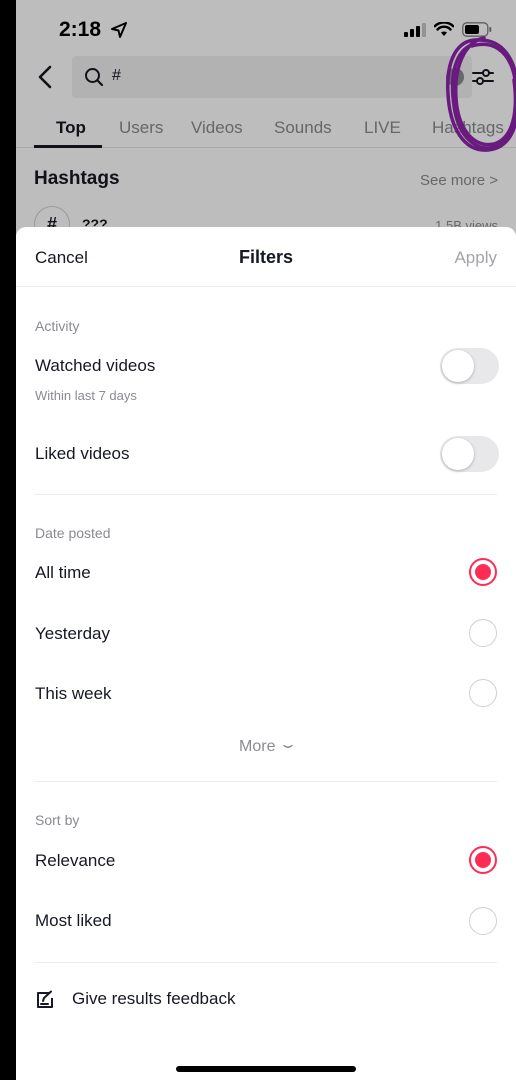  I want to click on liked-videos-toggle, so click(469, 454).